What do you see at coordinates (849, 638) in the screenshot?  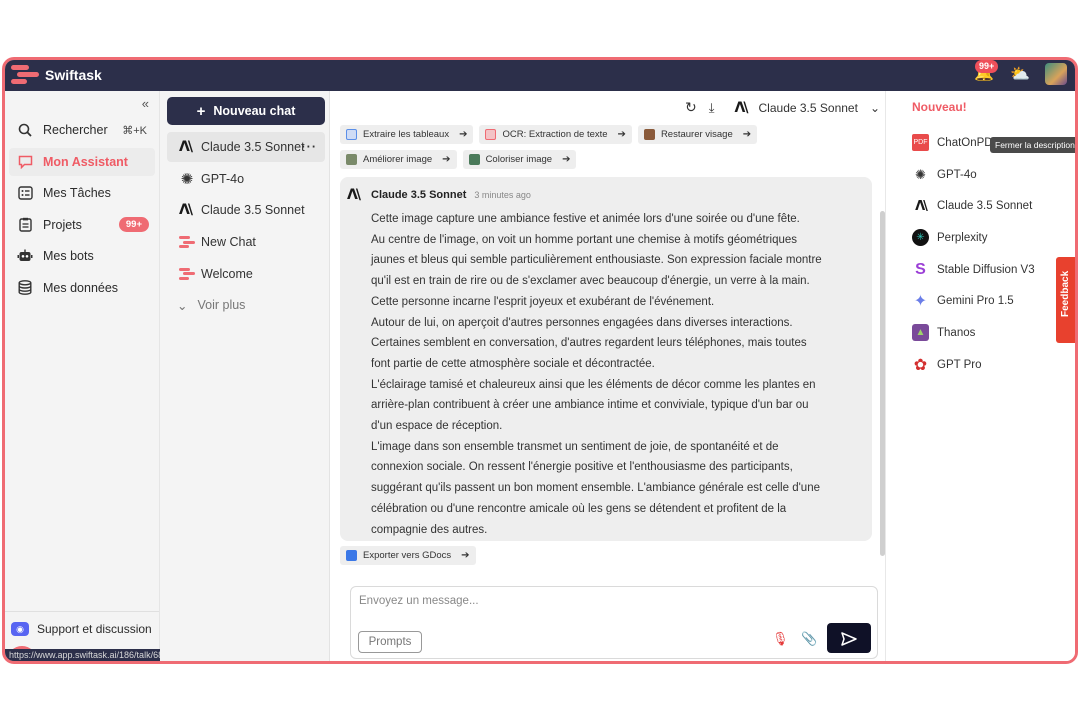 I see `send-button` at bounding box center [849, 638].